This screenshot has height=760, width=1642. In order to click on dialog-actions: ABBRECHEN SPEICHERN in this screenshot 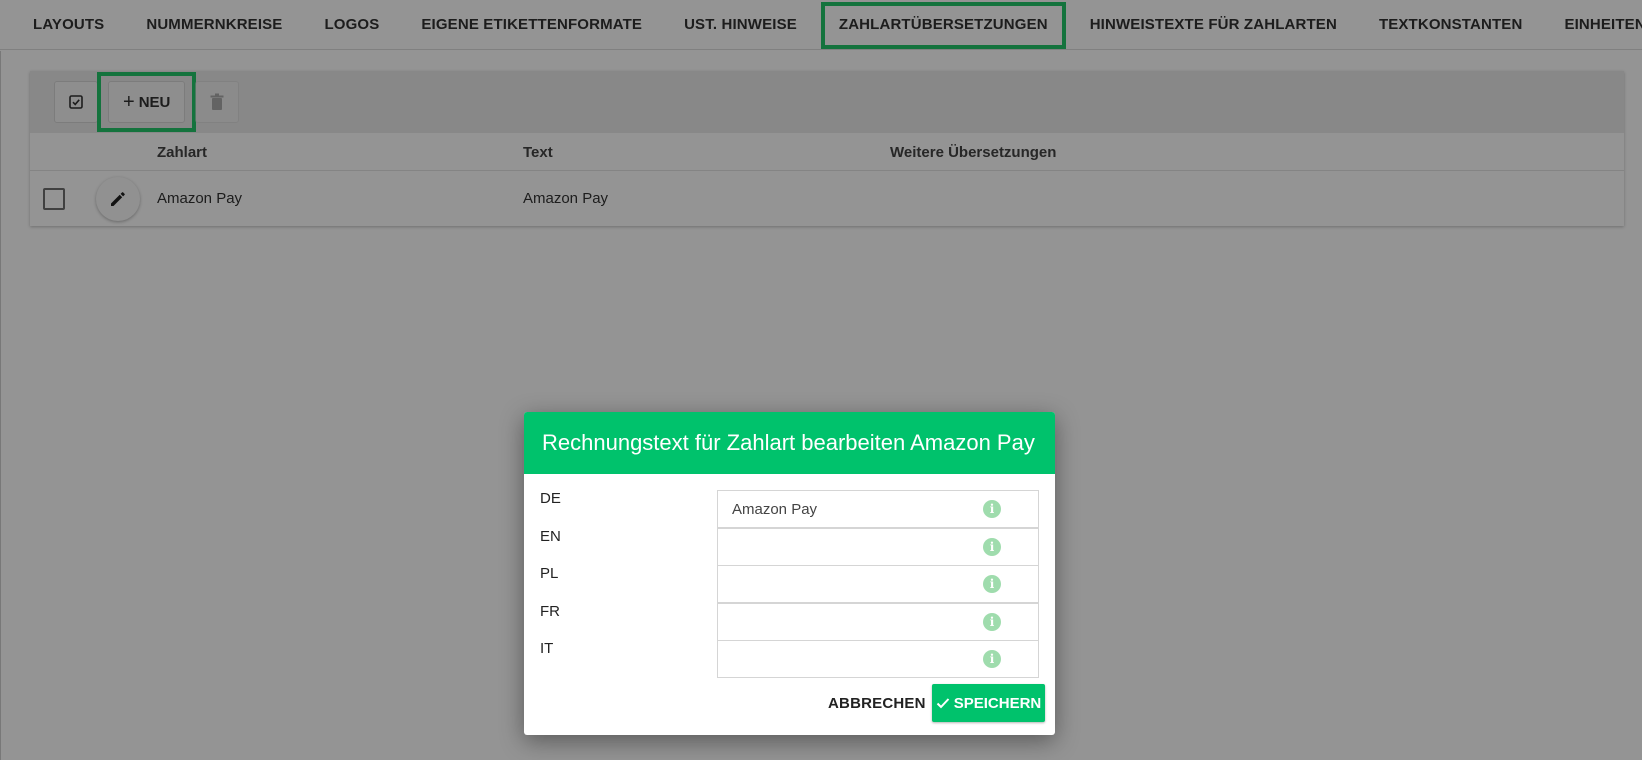, I will do `click(789, 702)`.